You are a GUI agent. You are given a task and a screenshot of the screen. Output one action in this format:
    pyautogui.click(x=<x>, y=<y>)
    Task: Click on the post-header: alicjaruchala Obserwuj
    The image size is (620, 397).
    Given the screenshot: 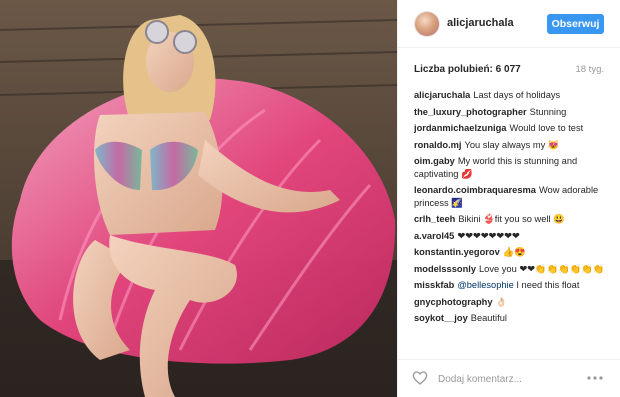 What is the action you would take?
    pyautogui.click(x=509, y=24)
    